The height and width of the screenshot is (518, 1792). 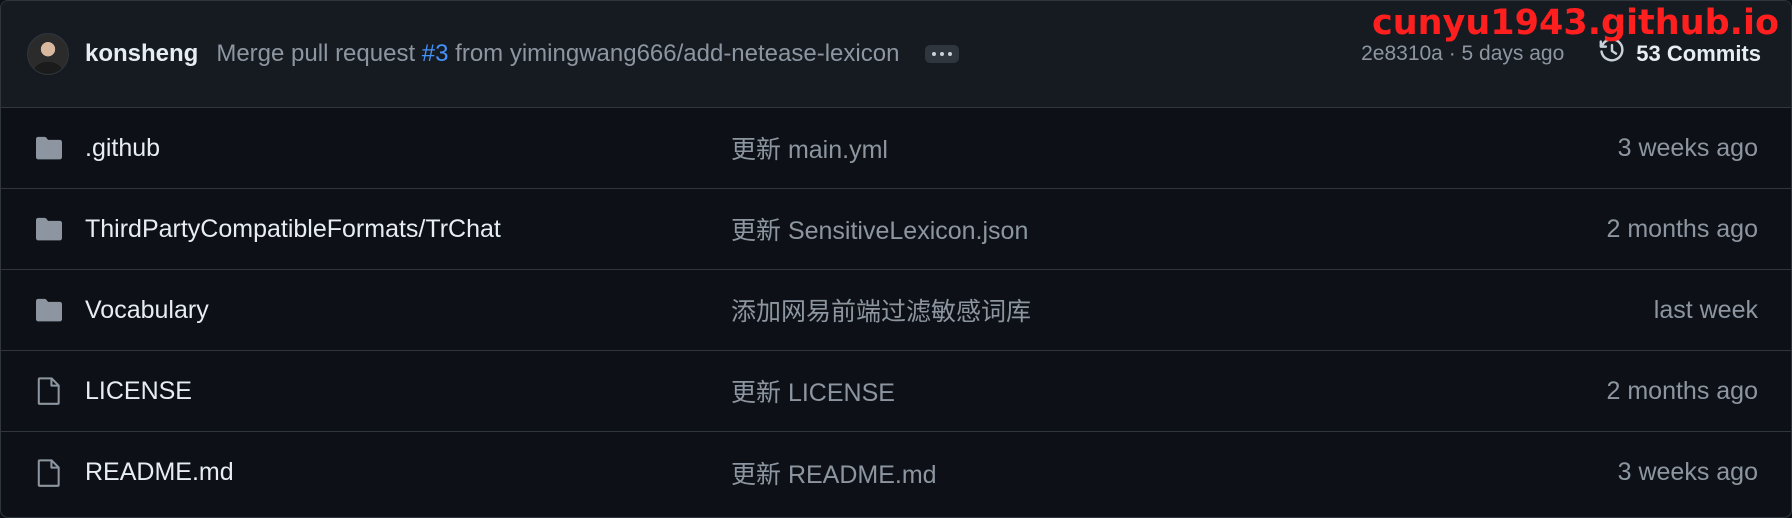 I want to click on file-commit-message: 更新 LICENSE, so click(x=1169, y=391).